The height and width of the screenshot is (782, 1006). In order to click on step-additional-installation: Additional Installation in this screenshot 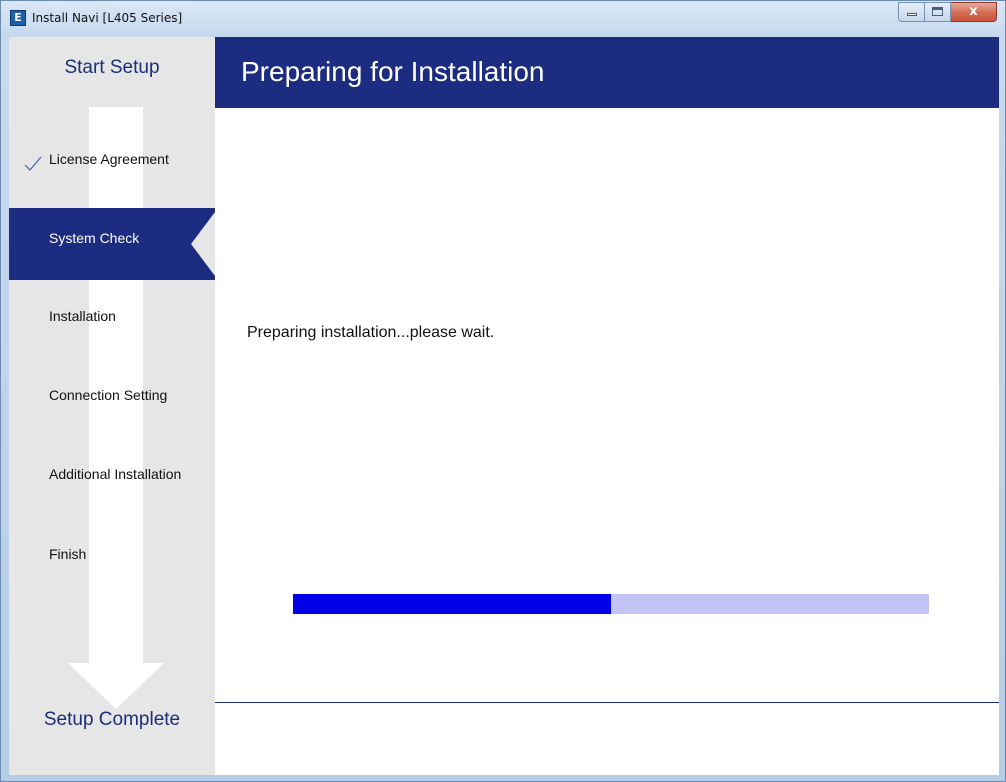, I will do `click(112, 474)`.